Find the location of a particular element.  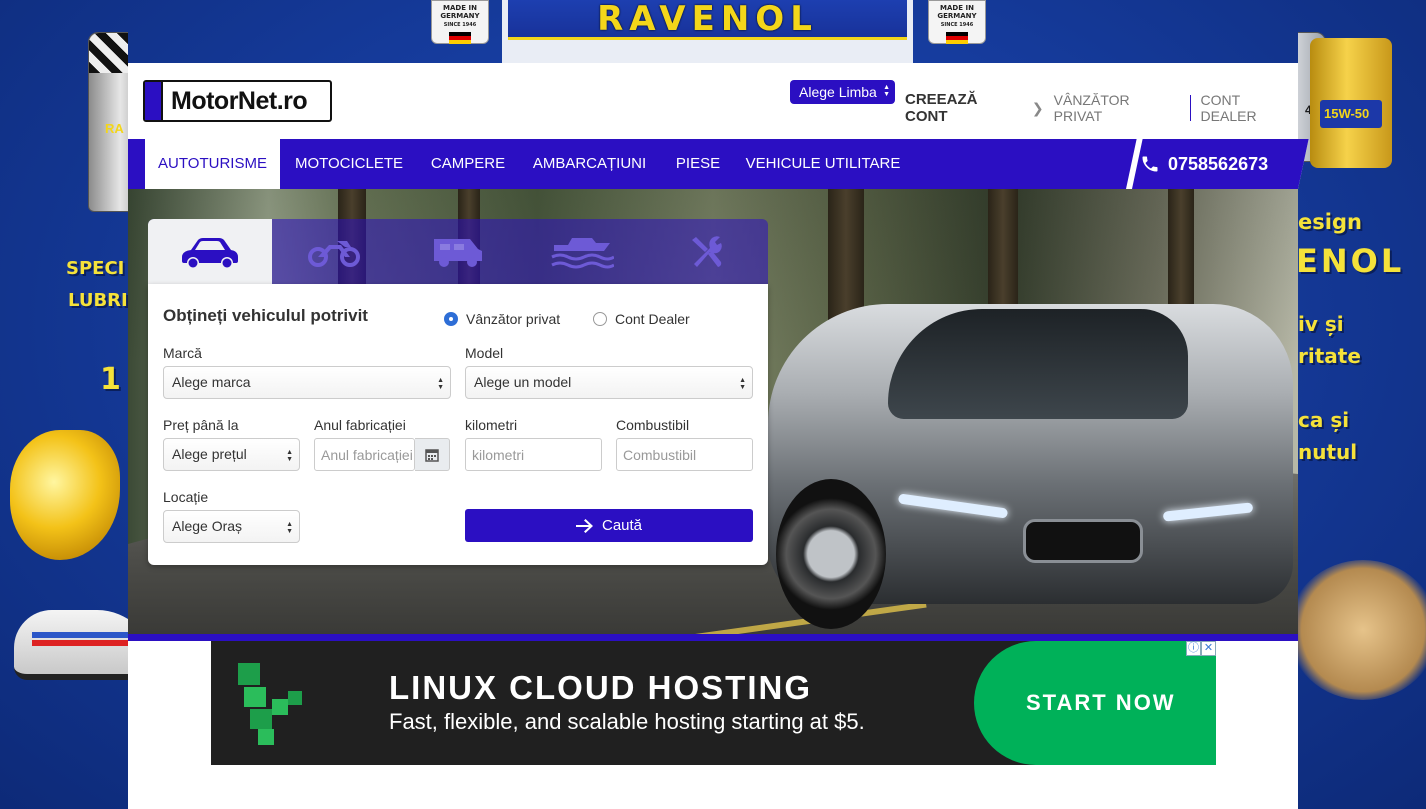

divider is located at coordinates (1190, 108).